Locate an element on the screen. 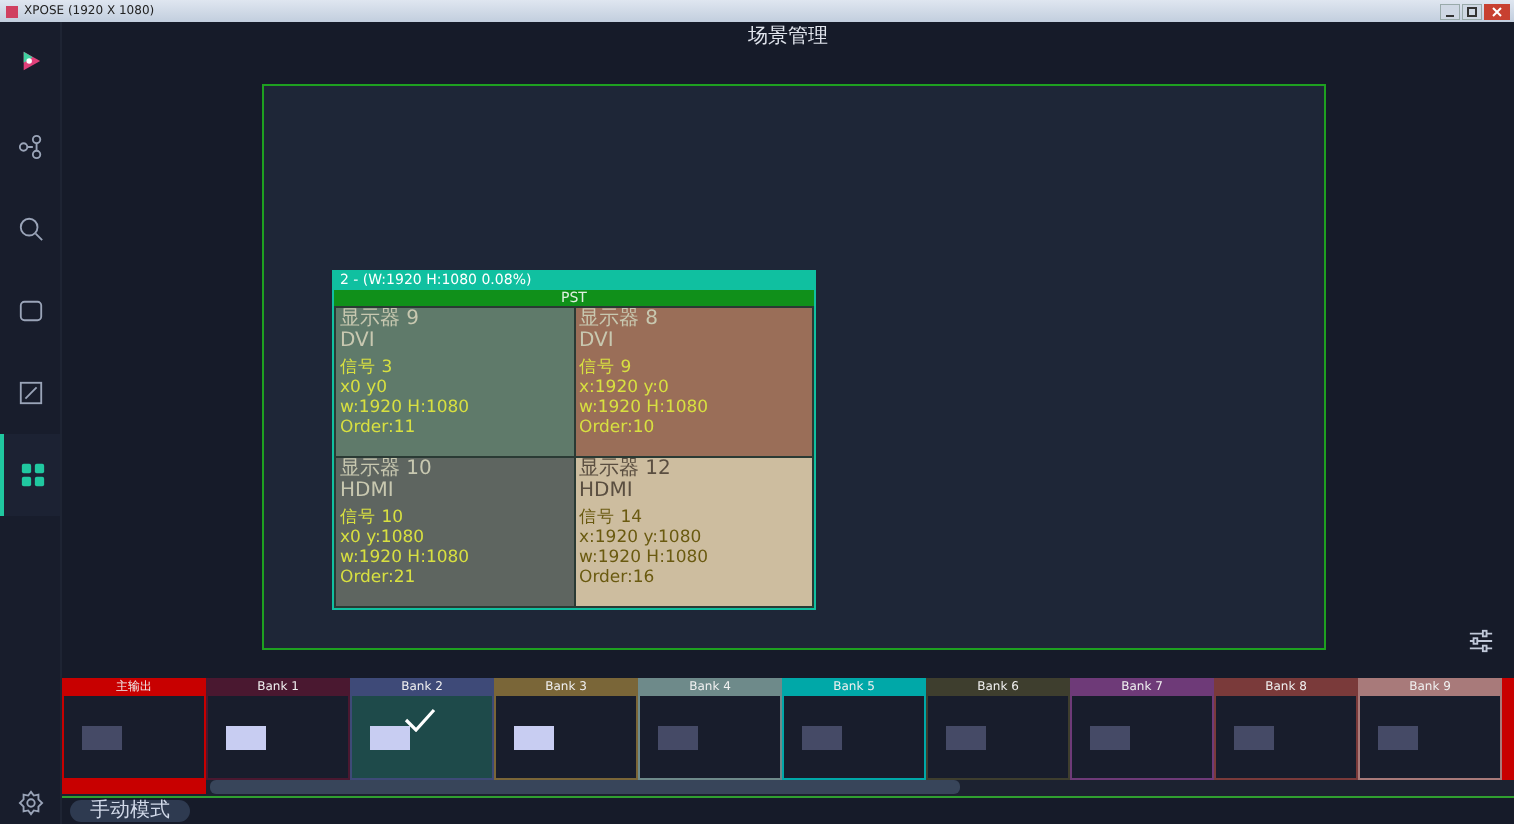 Image resolution: width=1514 pixels, height=824 pixels. cell-text: Order:21 is located at coordinates (379, 578).